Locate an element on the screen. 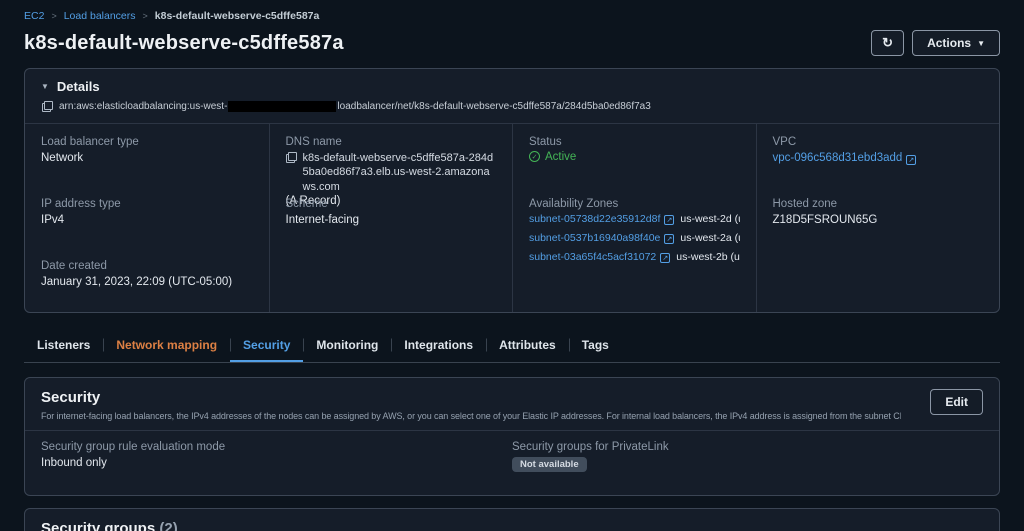 This screenshot has width=1024, height=531. tab-tags: Tags is located at coordinates (595, 345).